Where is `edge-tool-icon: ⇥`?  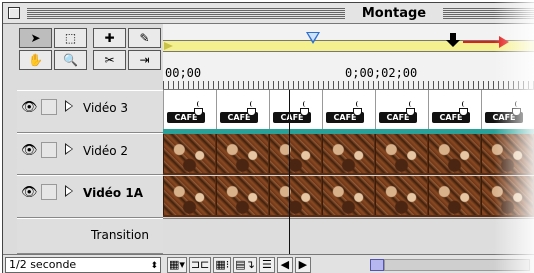 edge-tool-icon: ⇥ is located at coordinates (144, 60).